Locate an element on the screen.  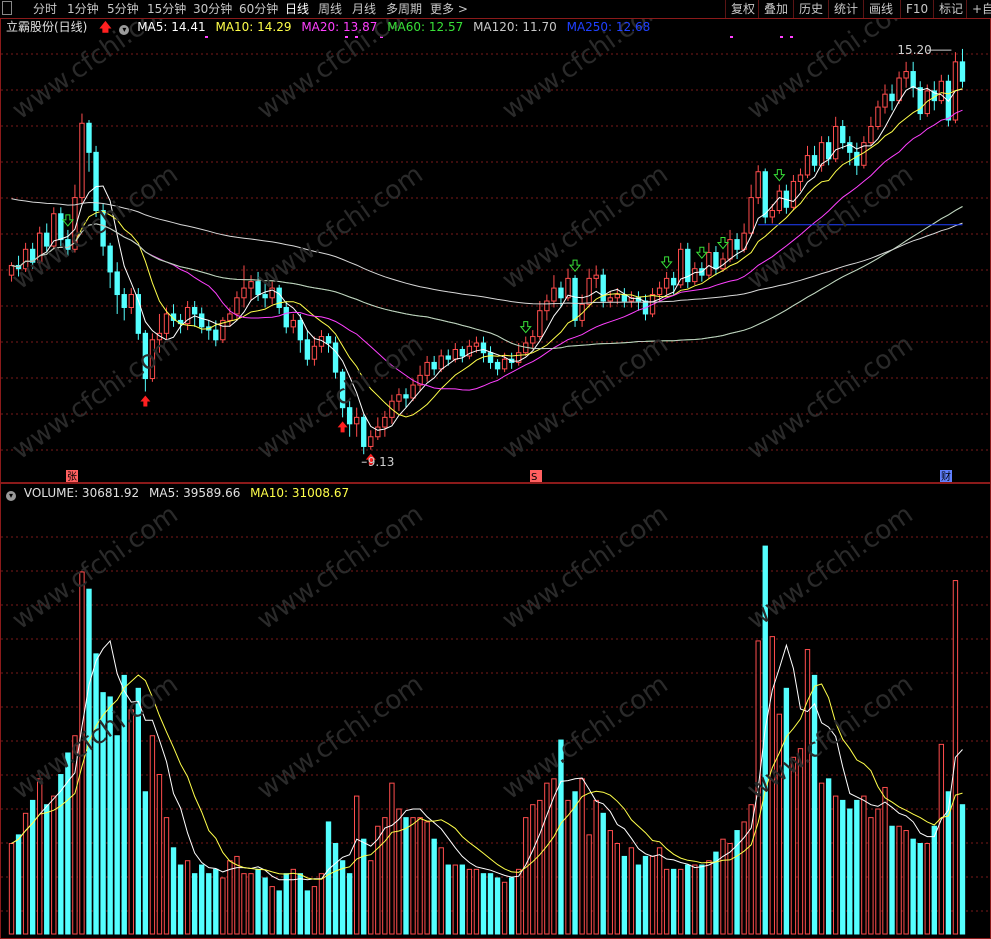
toolbar-button-2: 历史 is located at coordinates (811, 9).